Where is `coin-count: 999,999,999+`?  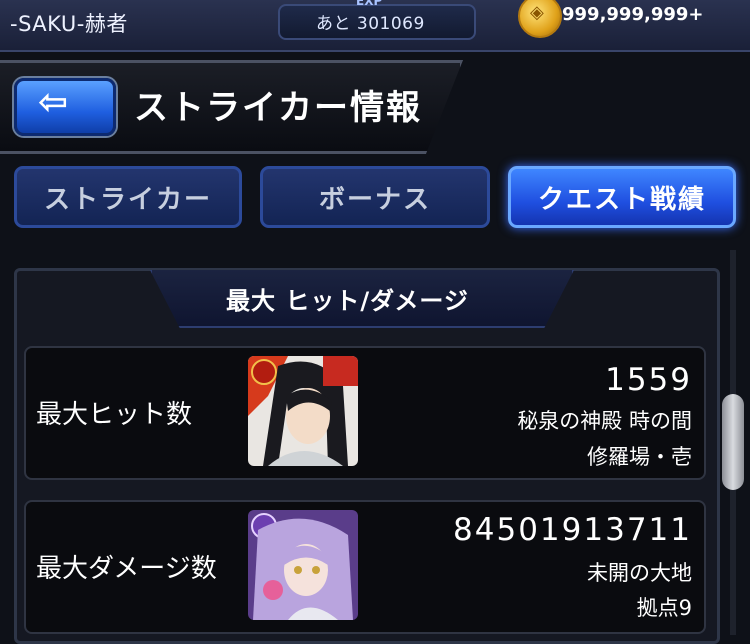 coin-count: 999,999,999+ is located at coordinates (633, 14).